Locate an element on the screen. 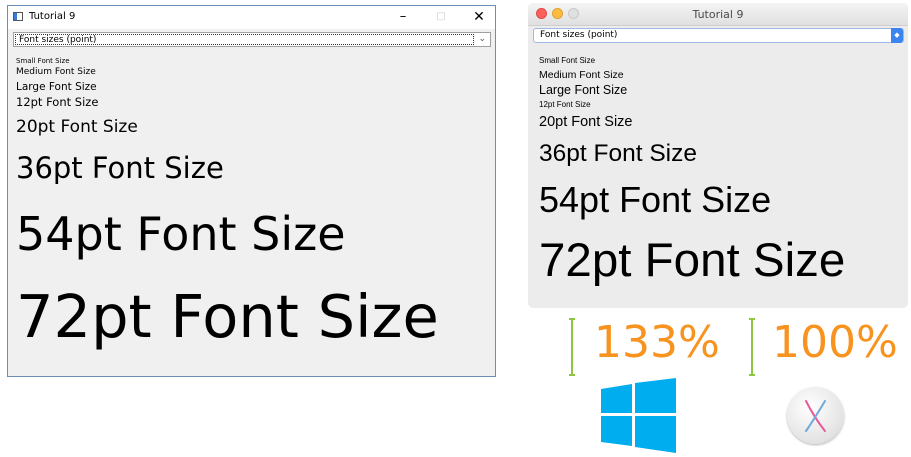  macos-x-svg is located at coordinates (815, 416).